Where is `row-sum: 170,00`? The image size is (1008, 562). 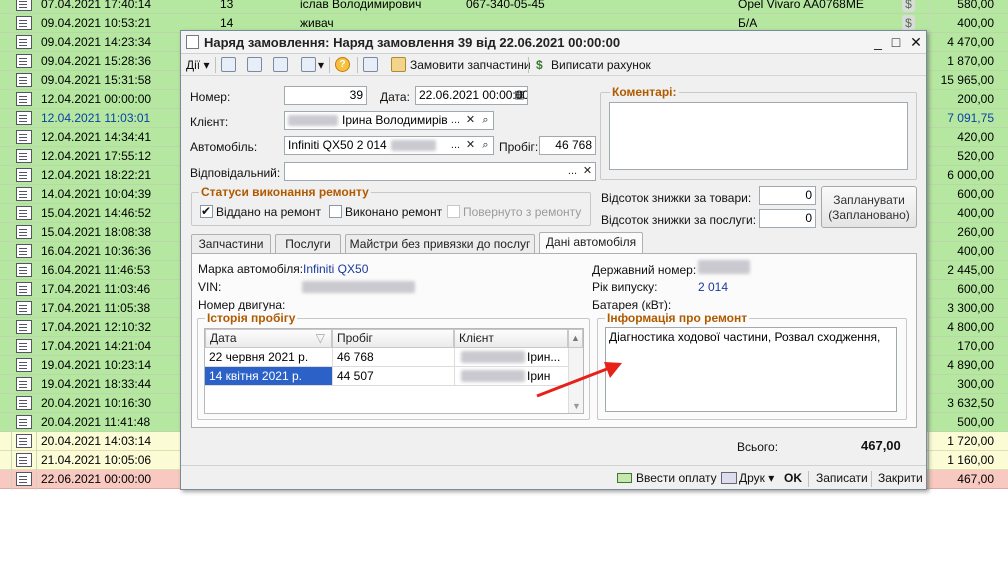 row-sum: 170,00 is located at coordinates (975, 346).